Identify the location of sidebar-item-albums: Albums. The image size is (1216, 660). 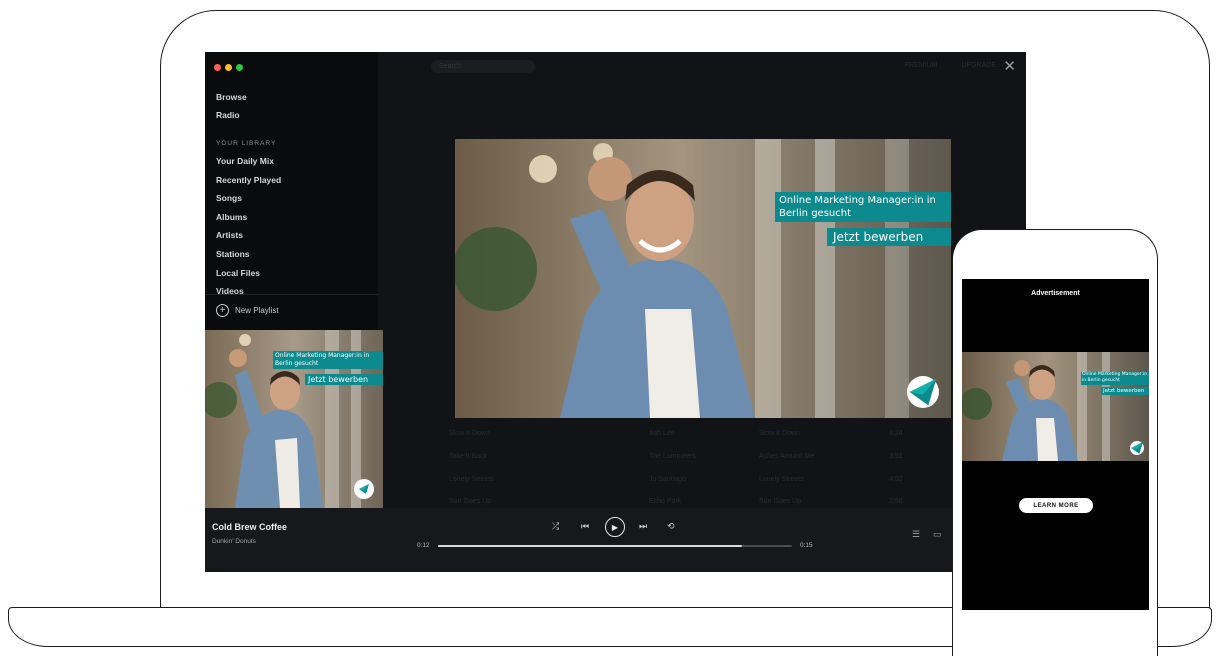
(248, 220).